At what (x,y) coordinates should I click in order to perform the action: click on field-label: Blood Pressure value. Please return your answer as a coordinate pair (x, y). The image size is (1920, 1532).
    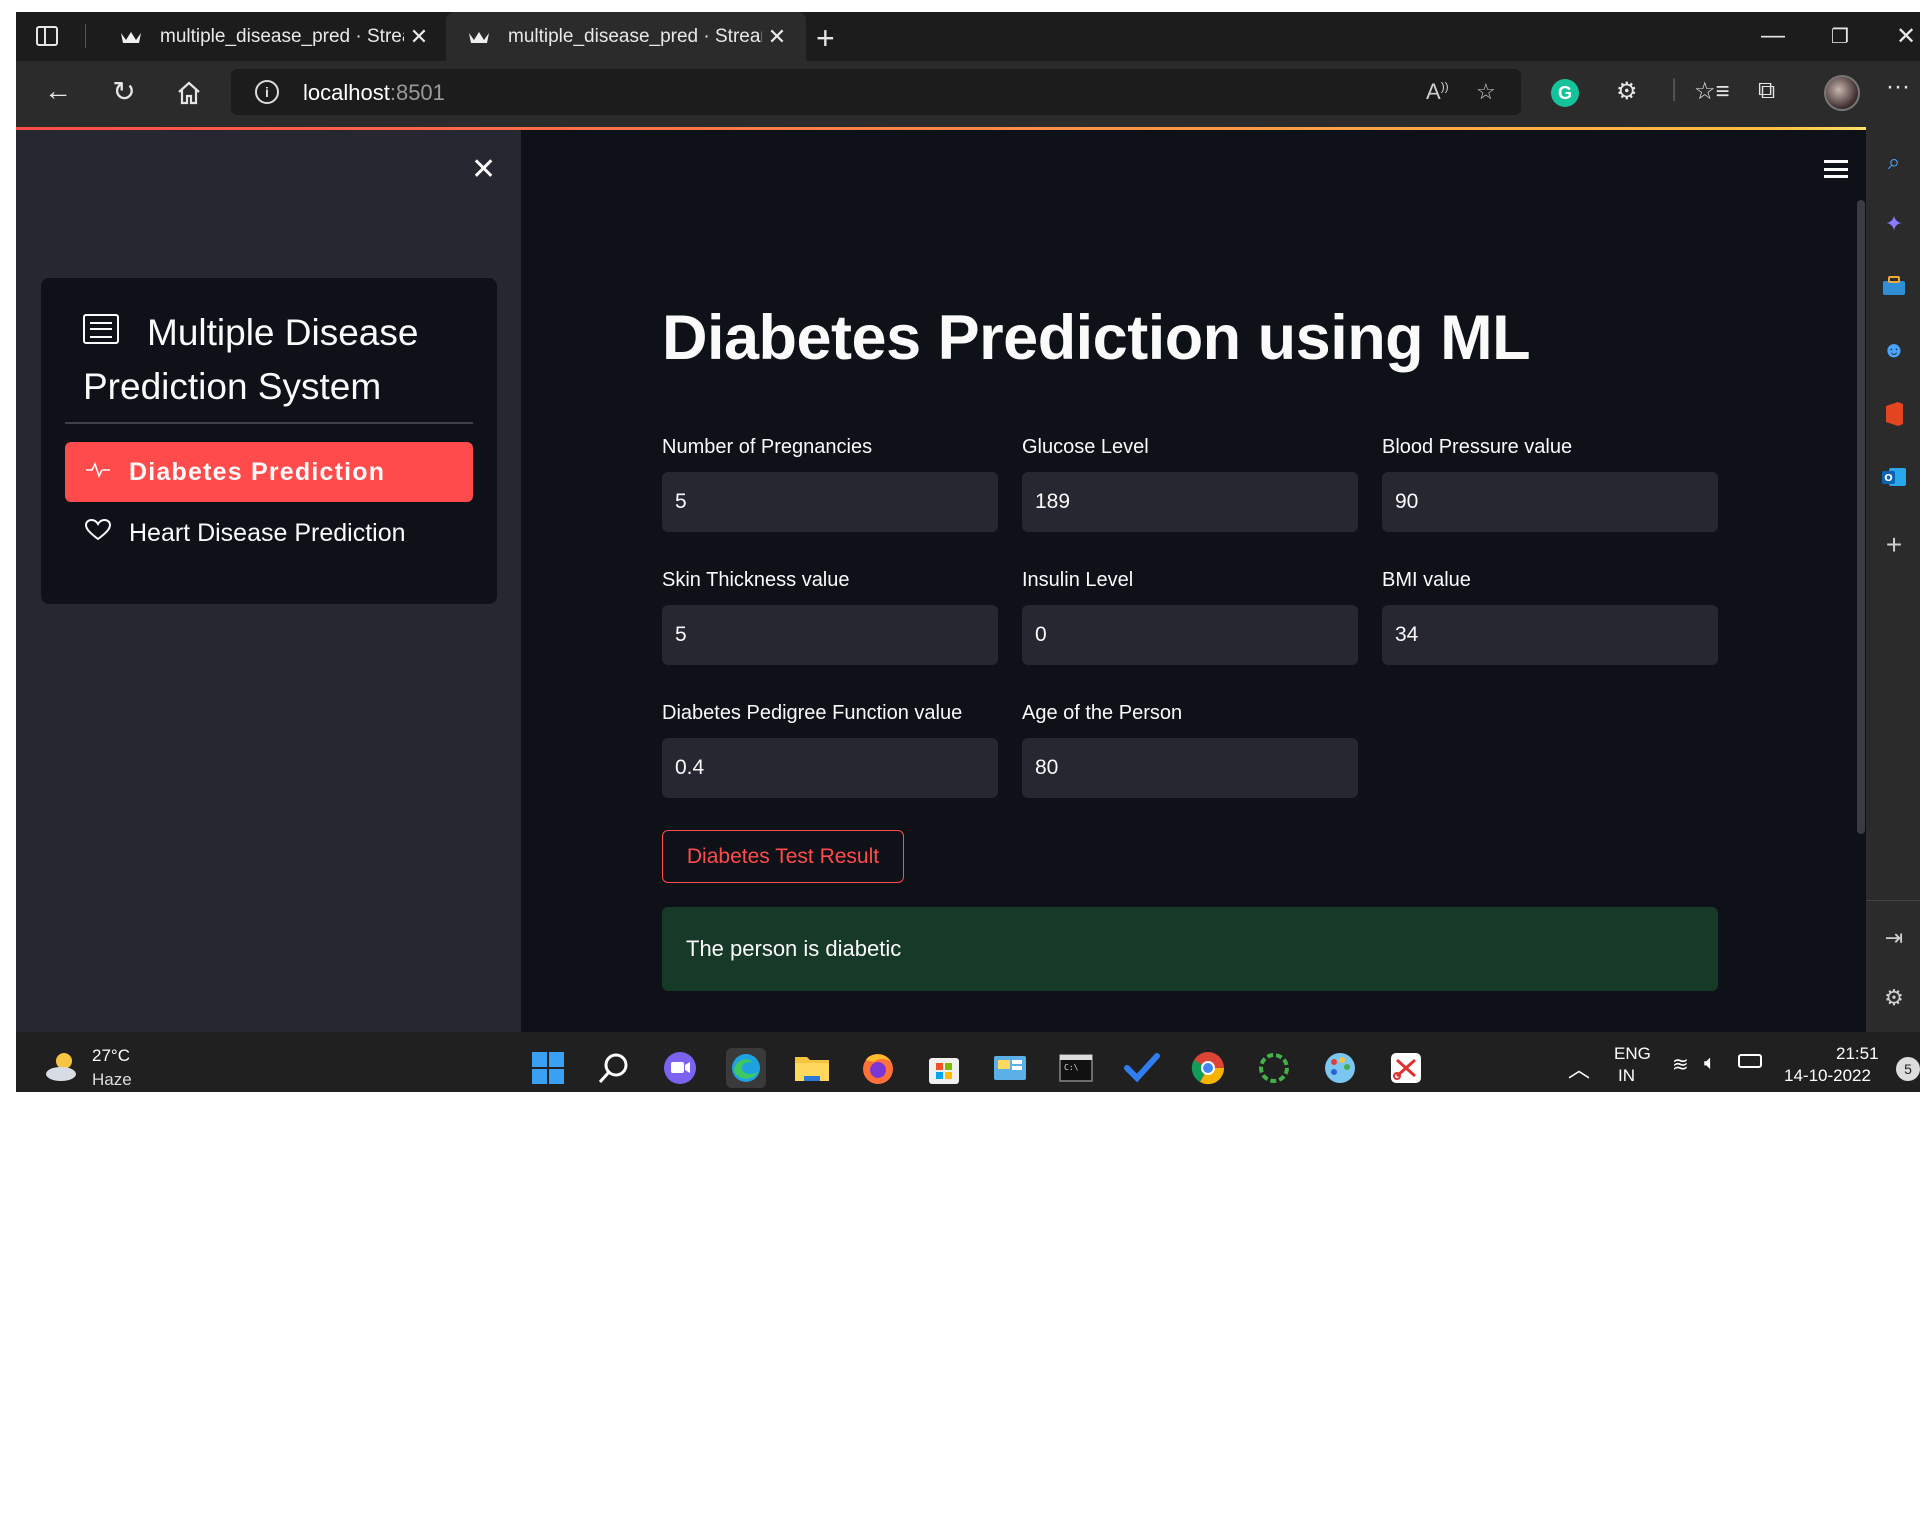
    Looking at the image, I should click on (1477, 447).